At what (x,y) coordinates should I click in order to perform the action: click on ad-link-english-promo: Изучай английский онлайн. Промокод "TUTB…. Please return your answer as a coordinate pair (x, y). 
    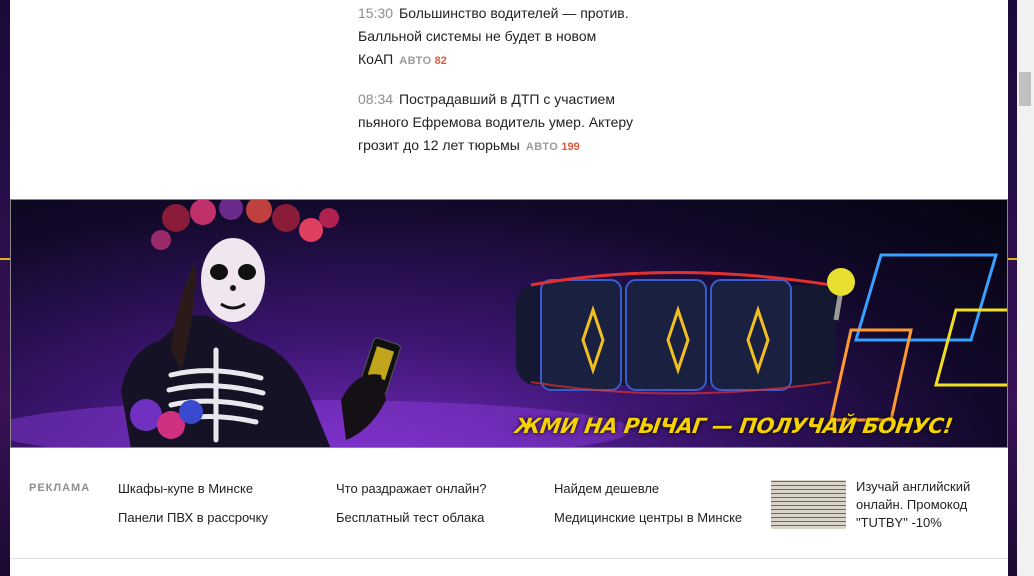
    Looking at the image, I should click on (926, 505).